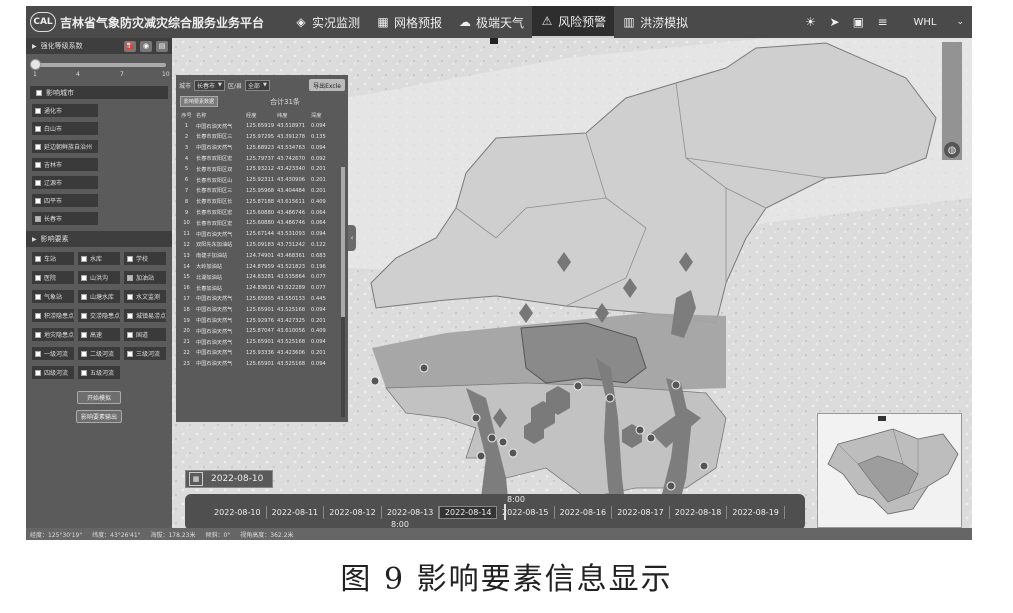 The image size is (1013, 613). I want to click on sun-icon: ☀, so click(810, 22).